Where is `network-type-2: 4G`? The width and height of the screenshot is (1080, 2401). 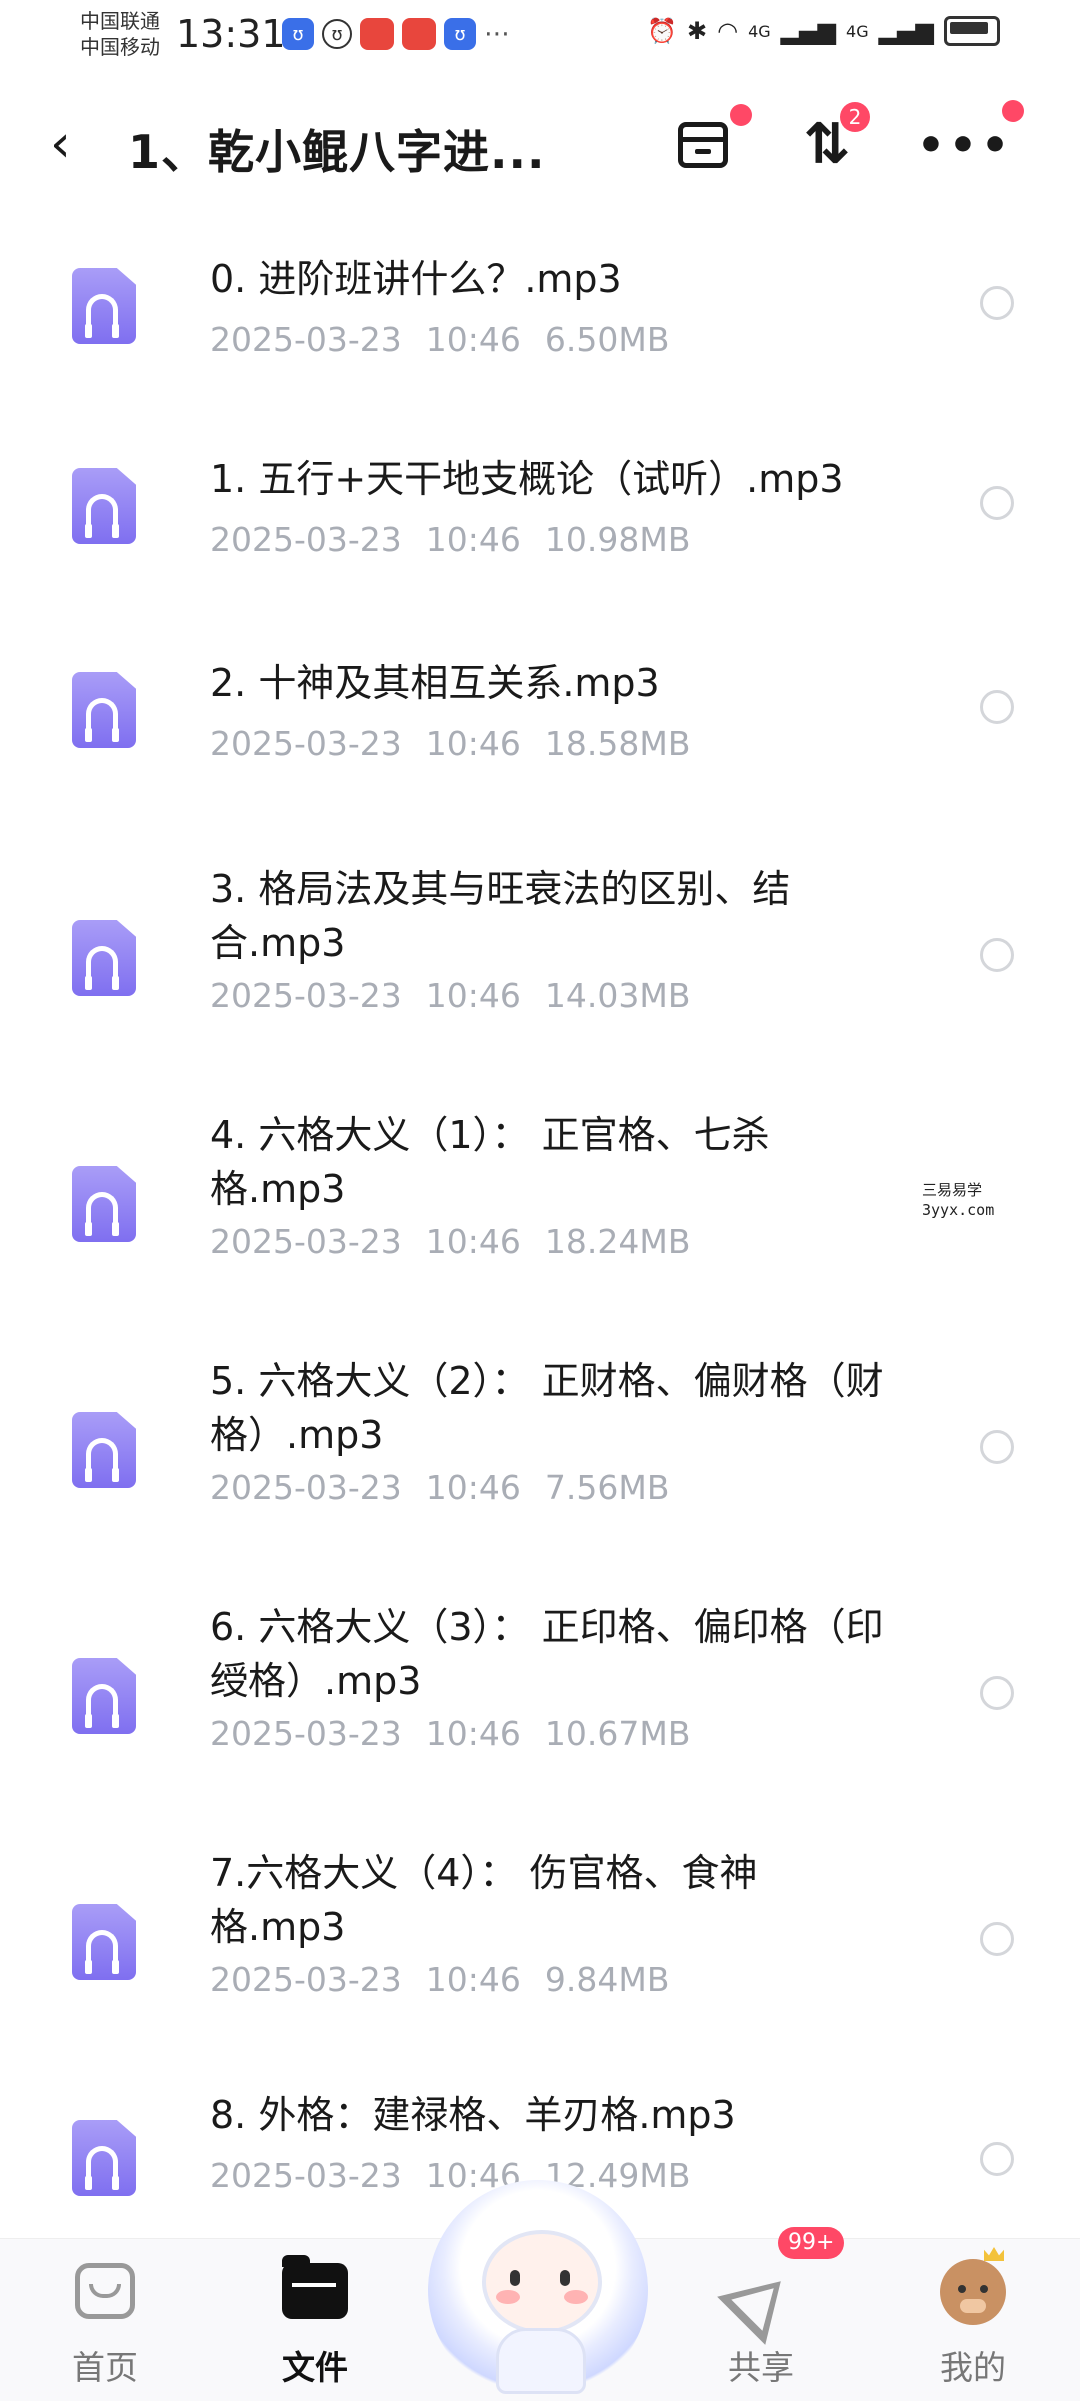
network-type-2: 4G is located at coordinates (857, 31).